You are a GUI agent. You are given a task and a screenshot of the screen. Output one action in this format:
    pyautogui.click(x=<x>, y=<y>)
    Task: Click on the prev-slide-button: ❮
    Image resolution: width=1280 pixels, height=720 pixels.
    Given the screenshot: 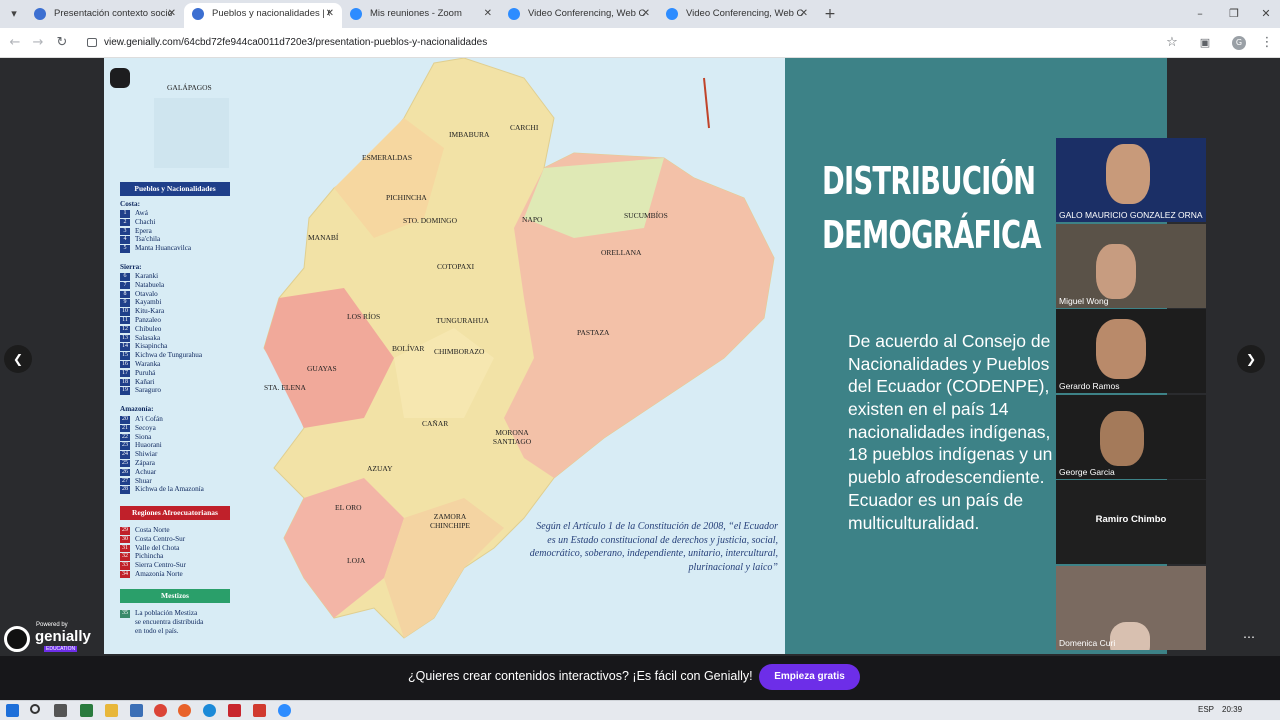 What is the action you would take?
    pyautogui.click(x=18, y=359)
    